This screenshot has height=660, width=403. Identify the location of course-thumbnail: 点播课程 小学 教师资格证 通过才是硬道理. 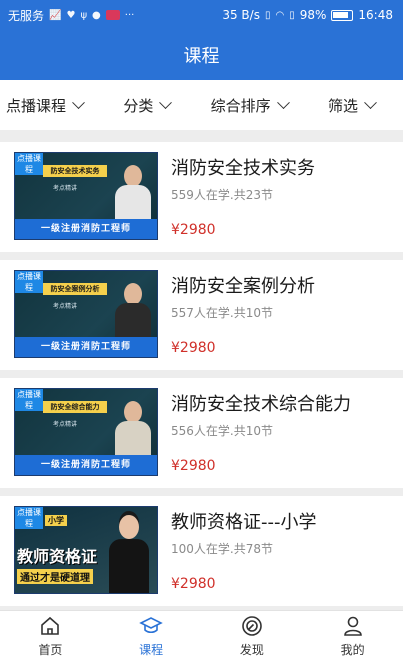
(86, 550).